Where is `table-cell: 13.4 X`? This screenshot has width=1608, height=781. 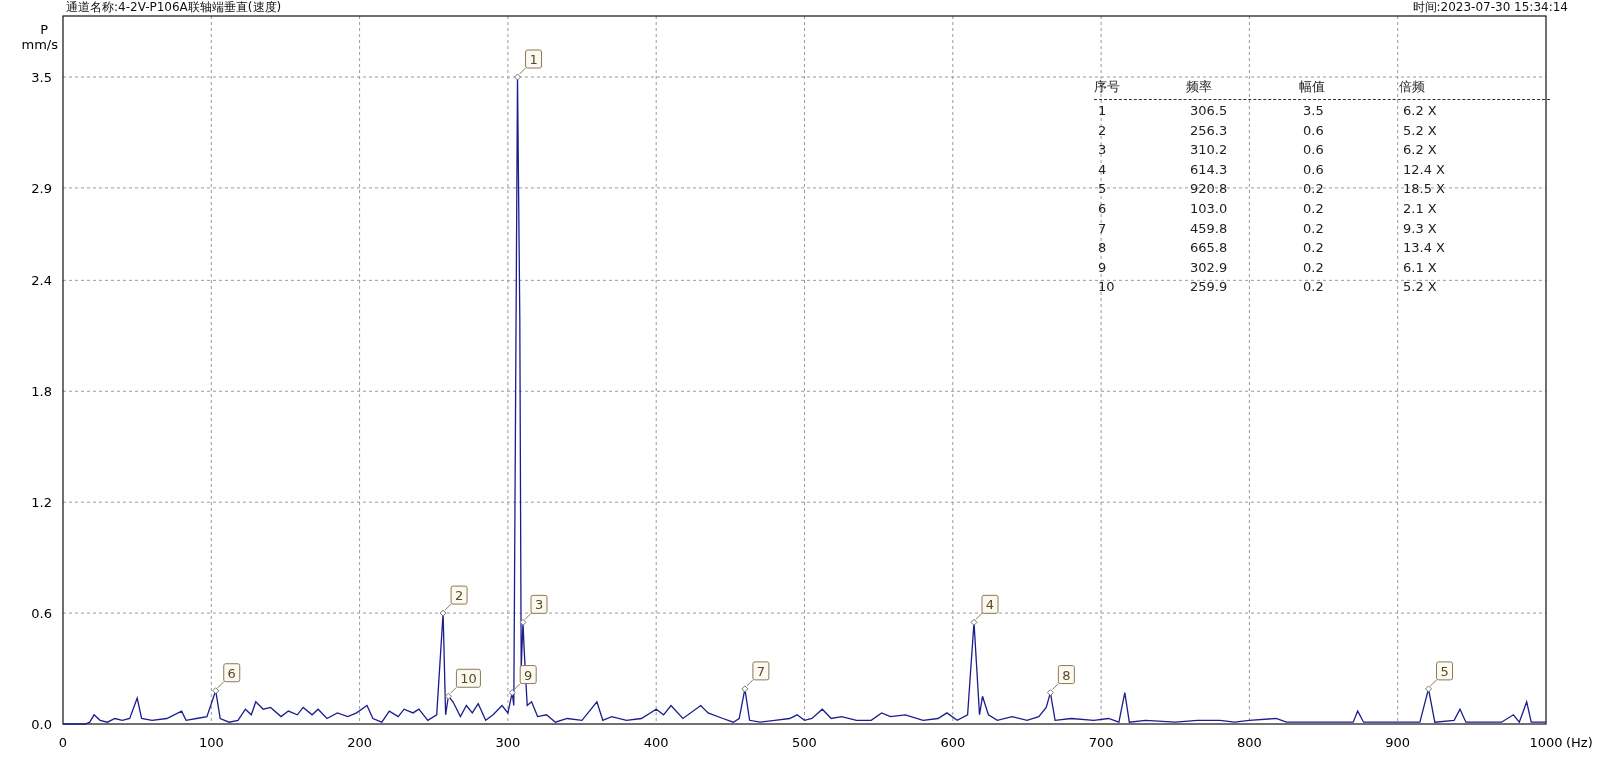 table-cell: 13.4 X is located at coordinates (1424, 248).